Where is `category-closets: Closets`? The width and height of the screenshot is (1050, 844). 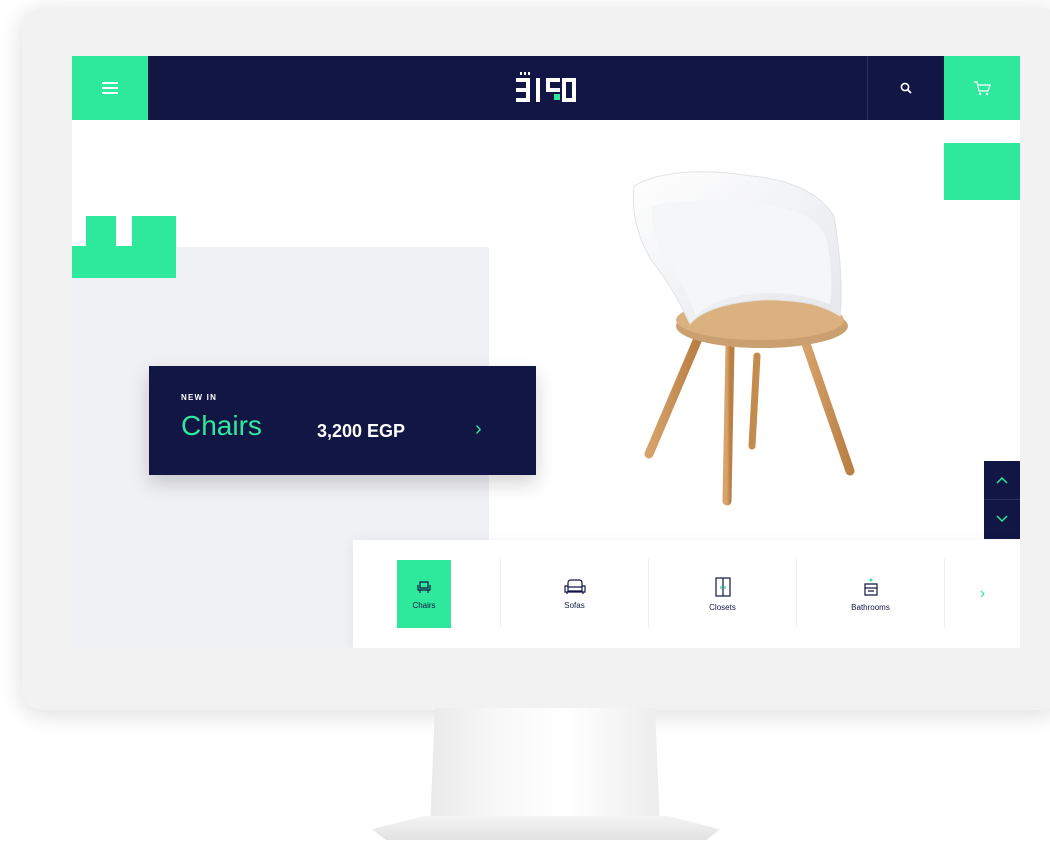
category-closets: Closets is located at coordinates (722, 594).